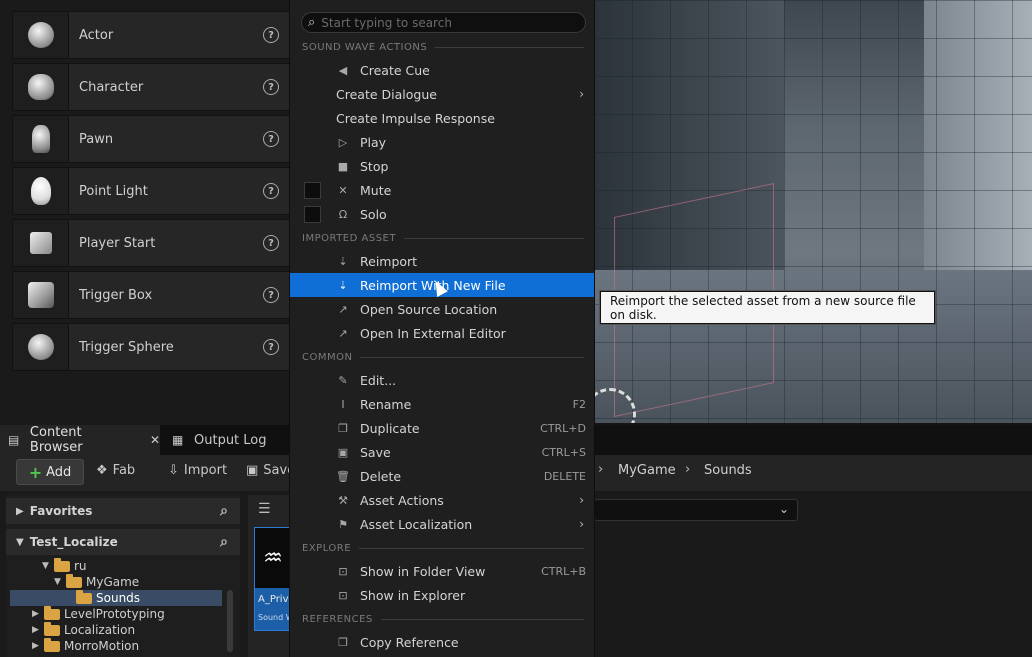 The width and height of the screenshot is (1032, 657). I want to click on actor-item-trigger-box: Trigger Box ?, so click(151, 295).